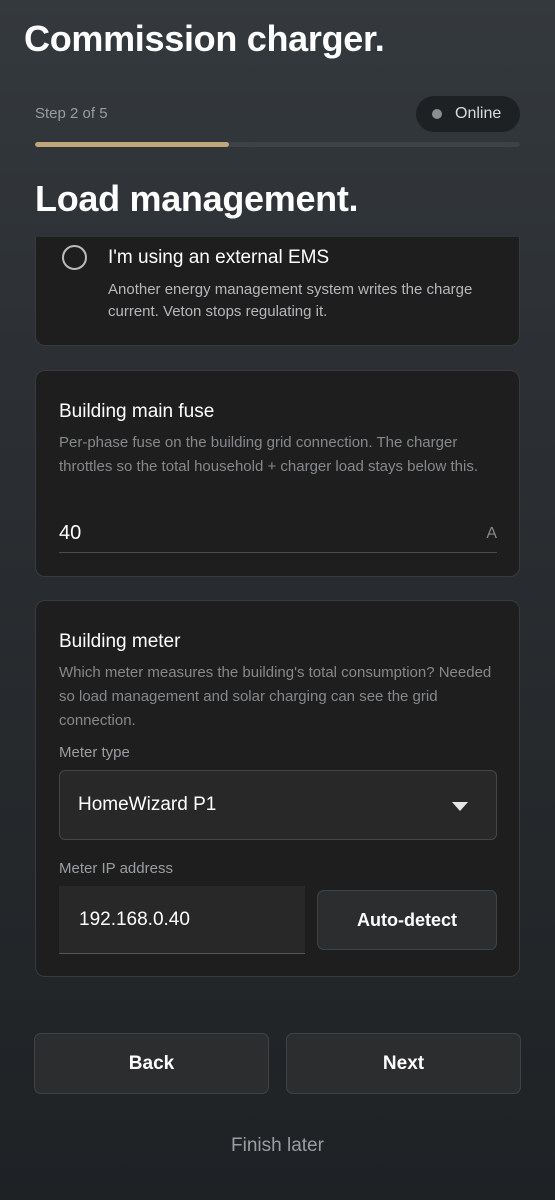 This screenshot has height=1200, width=555. Describe the element at coordinates (120, 641) in the screenshot. I see `card-title: Building meter` at that location.